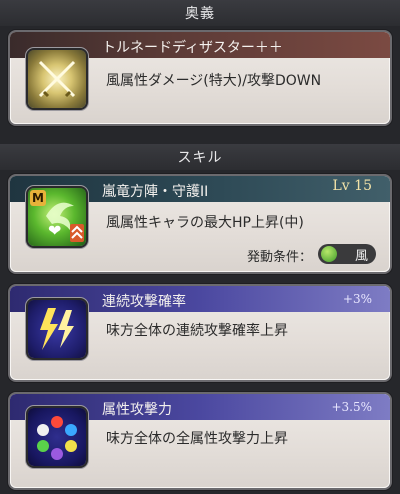 The height and width of the screenshot is (494, 400). Describe the element at coordinates (214, 81) in the screenshot. I see `ougi-description: 風属性ダメージ(特大)/攻撃DOWN` at that location.